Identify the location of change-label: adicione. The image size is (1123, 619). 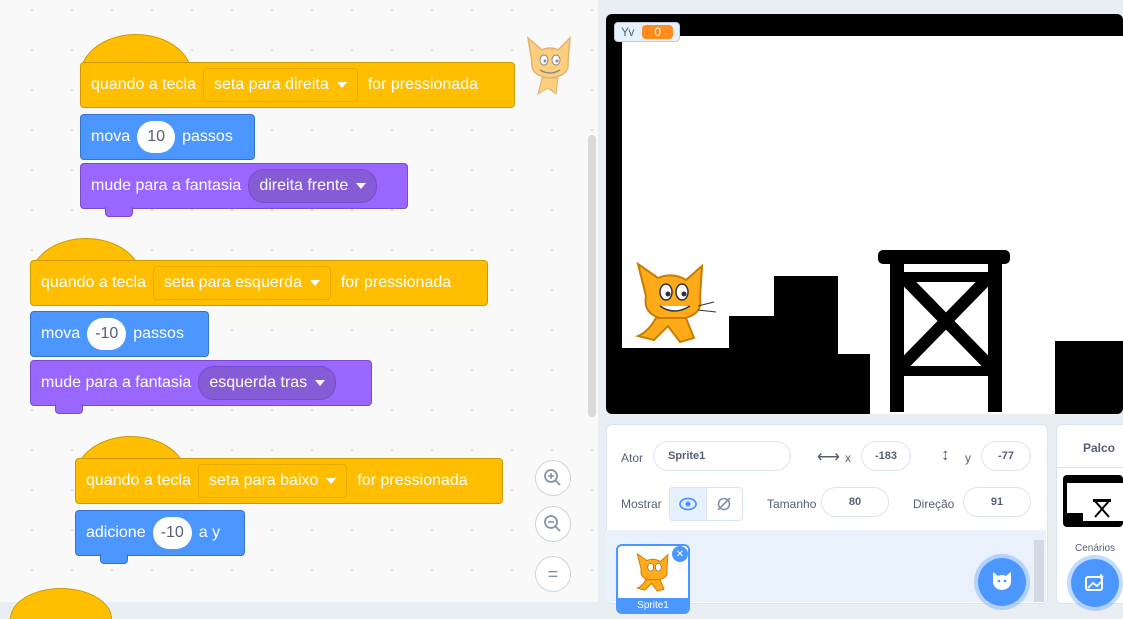
(116, 532).